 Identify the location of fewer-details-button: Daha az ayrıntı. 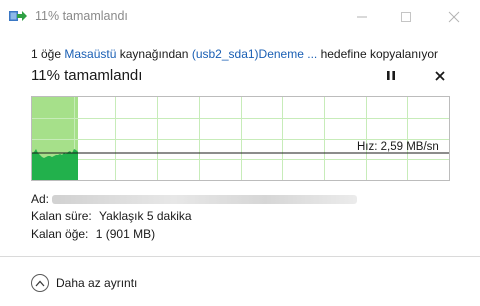
(84, 283).